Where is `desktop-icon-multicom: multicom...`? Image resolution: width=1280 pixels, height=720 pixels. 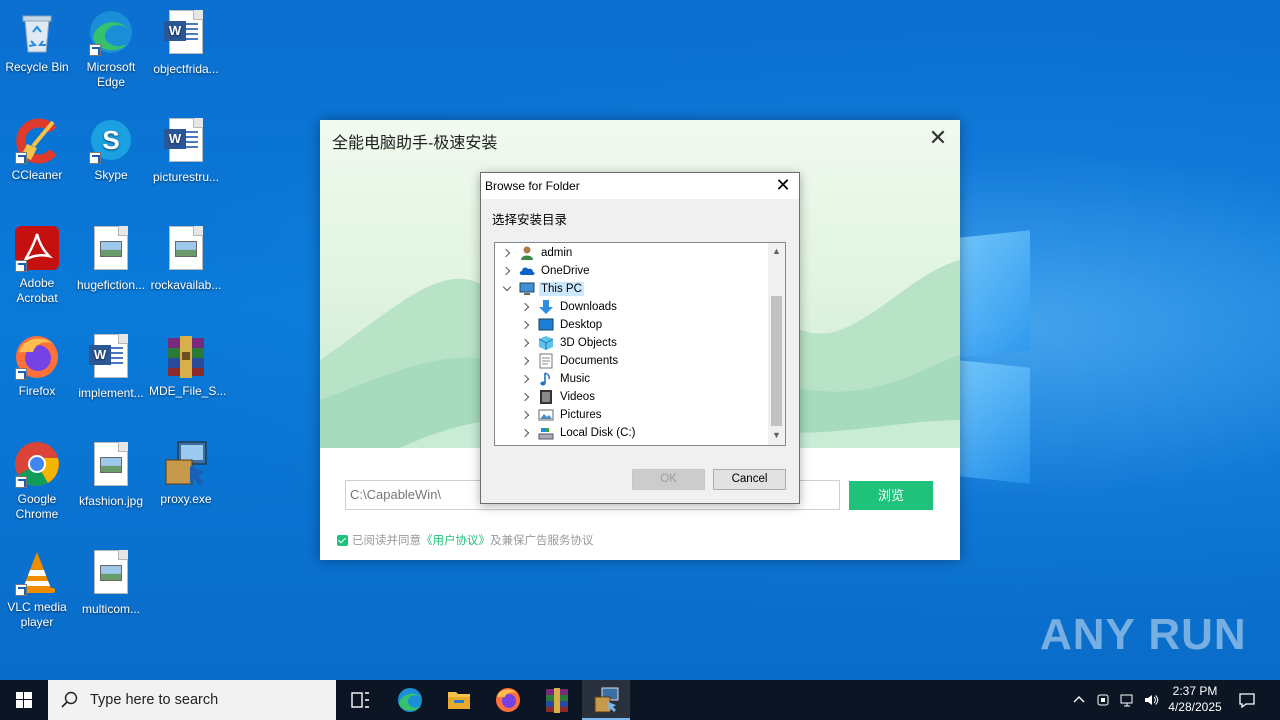 desktop-icon-multicom: multicom... is located at coordinates (111, 582).